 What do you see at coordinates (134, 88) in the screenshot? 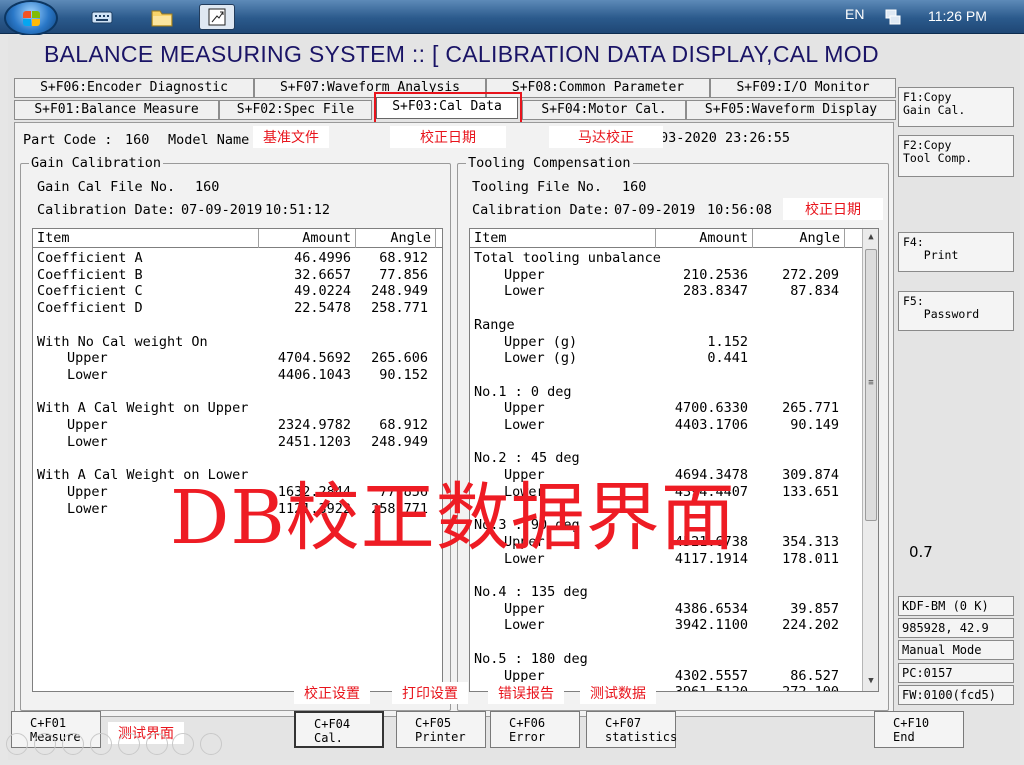
I see `tab-encoder-diagnostic: S+F06:Encoder Diagnostic` at bounding box center [134, 88].